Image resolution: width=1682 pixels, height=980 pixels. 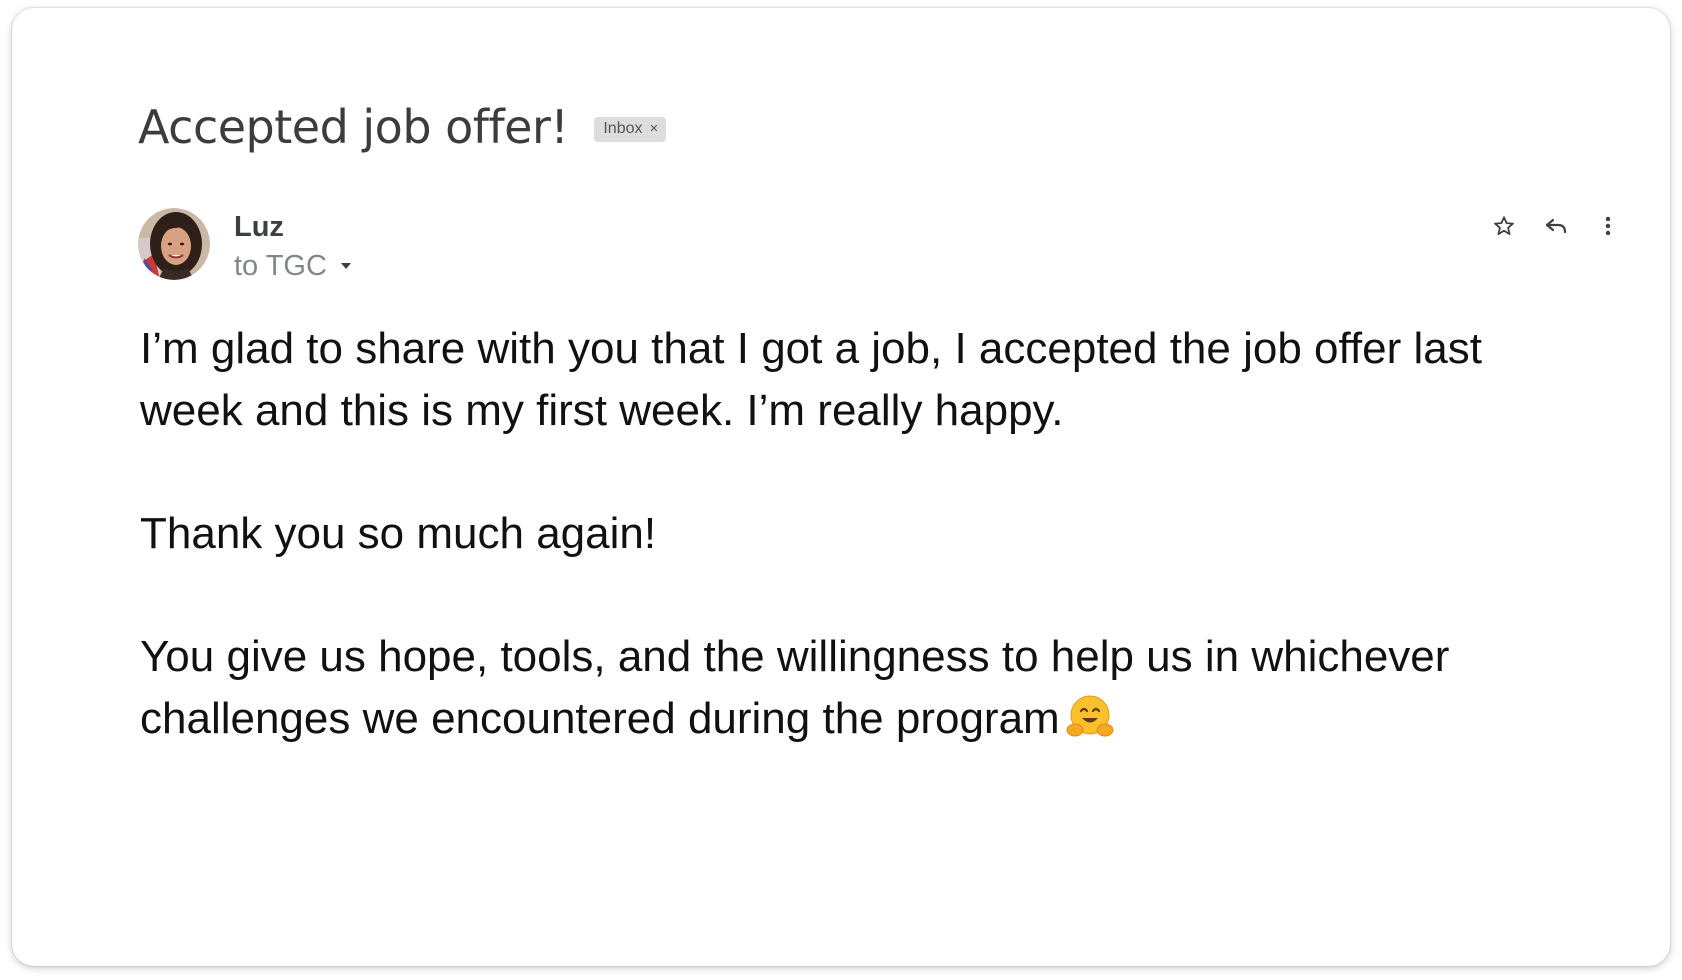 I want to click on star-button, so click(x=1504, y=226).